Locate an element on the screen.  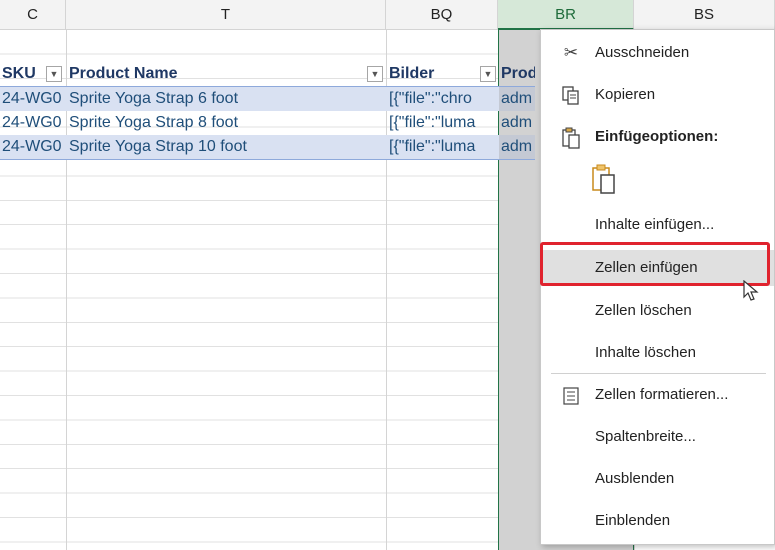
column-header-t: T is located at coordinates (226, 15).